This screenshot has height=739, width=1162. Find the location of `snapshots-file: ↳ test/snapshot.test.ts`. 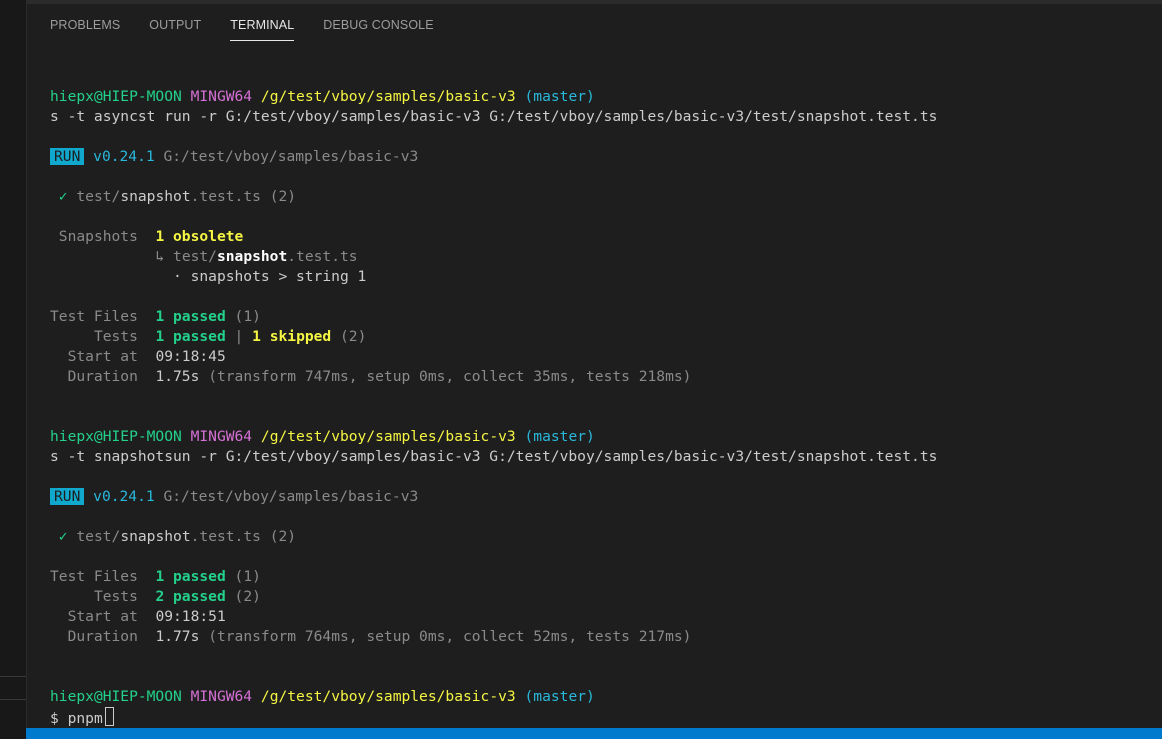

snapshots-file: ↳ test/snapshot.test.ts is located at coordinates (256, 256).